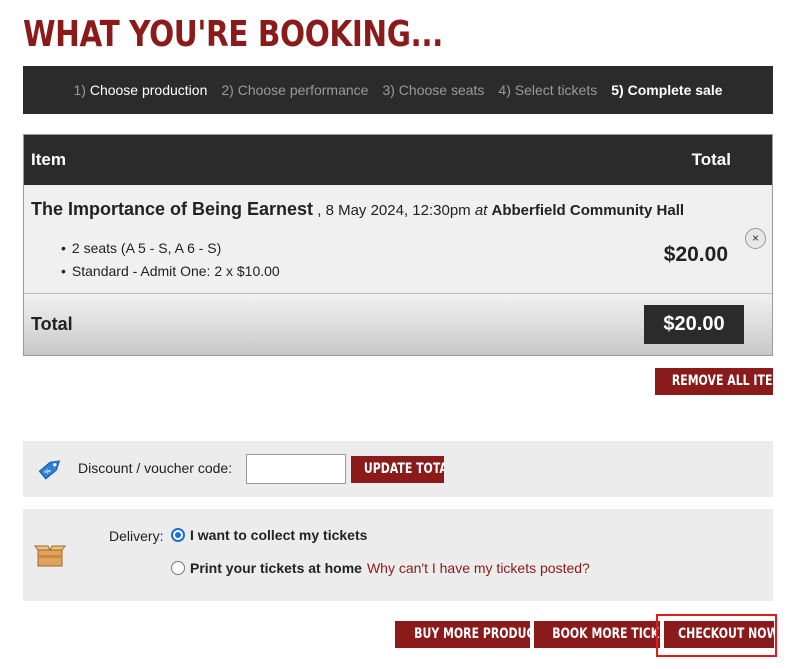 The width and height of the screenshot is (789, 669). What do you see at coordinates (695, 254) in the screenshot?
I see `item-price: $20.00` at bounding box center [695, 254].